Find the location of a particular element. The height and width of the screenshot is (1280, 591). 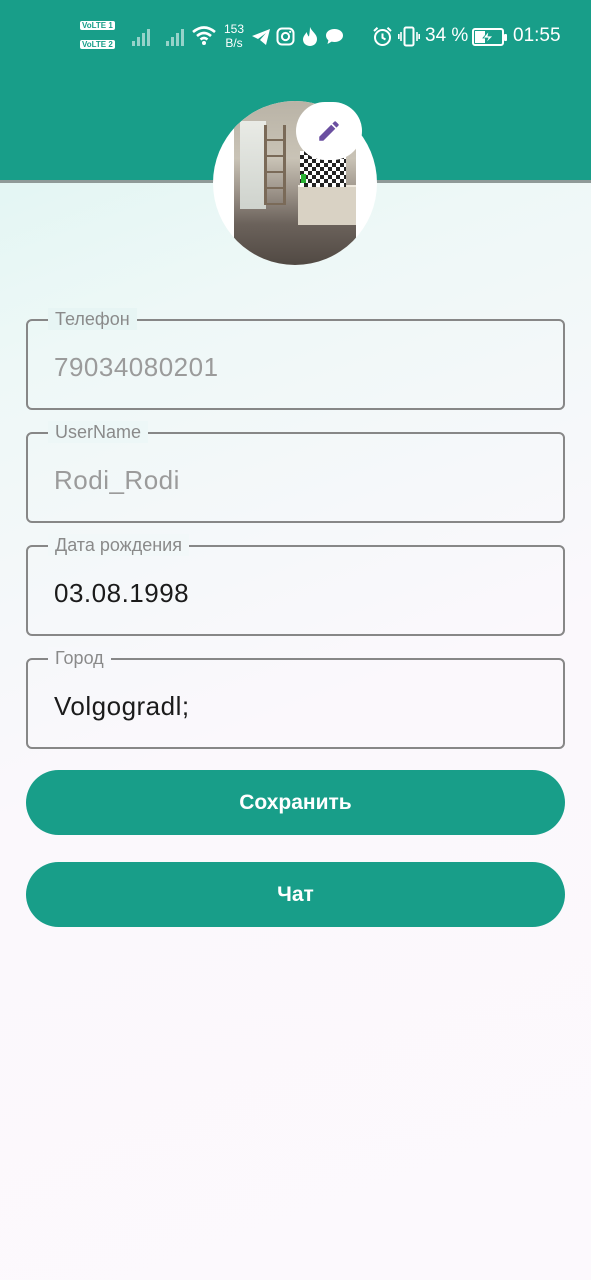

volte-2-indicator: VoLTE 2 is located at coordinates (97, 44).